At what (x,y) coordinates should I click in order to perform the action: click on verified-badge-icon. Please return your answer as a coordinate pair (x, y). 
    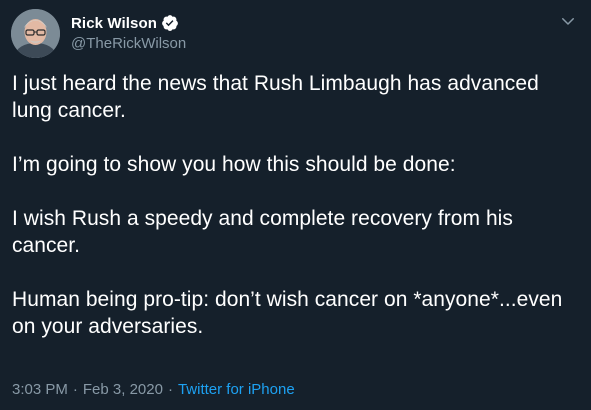
    Looking at the image, I should click on (170, 23).